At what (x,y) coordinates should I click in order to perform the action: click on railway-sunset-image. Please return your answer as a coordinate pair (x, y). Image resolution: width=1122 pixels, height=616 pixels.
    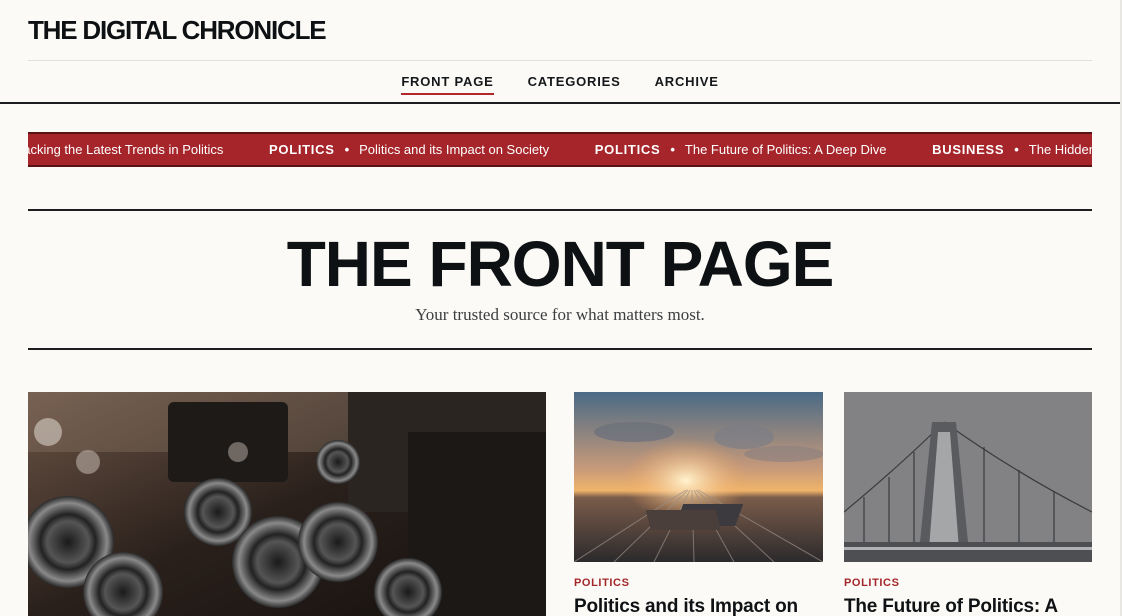
    Looking at the image, I should click on (698, 477).